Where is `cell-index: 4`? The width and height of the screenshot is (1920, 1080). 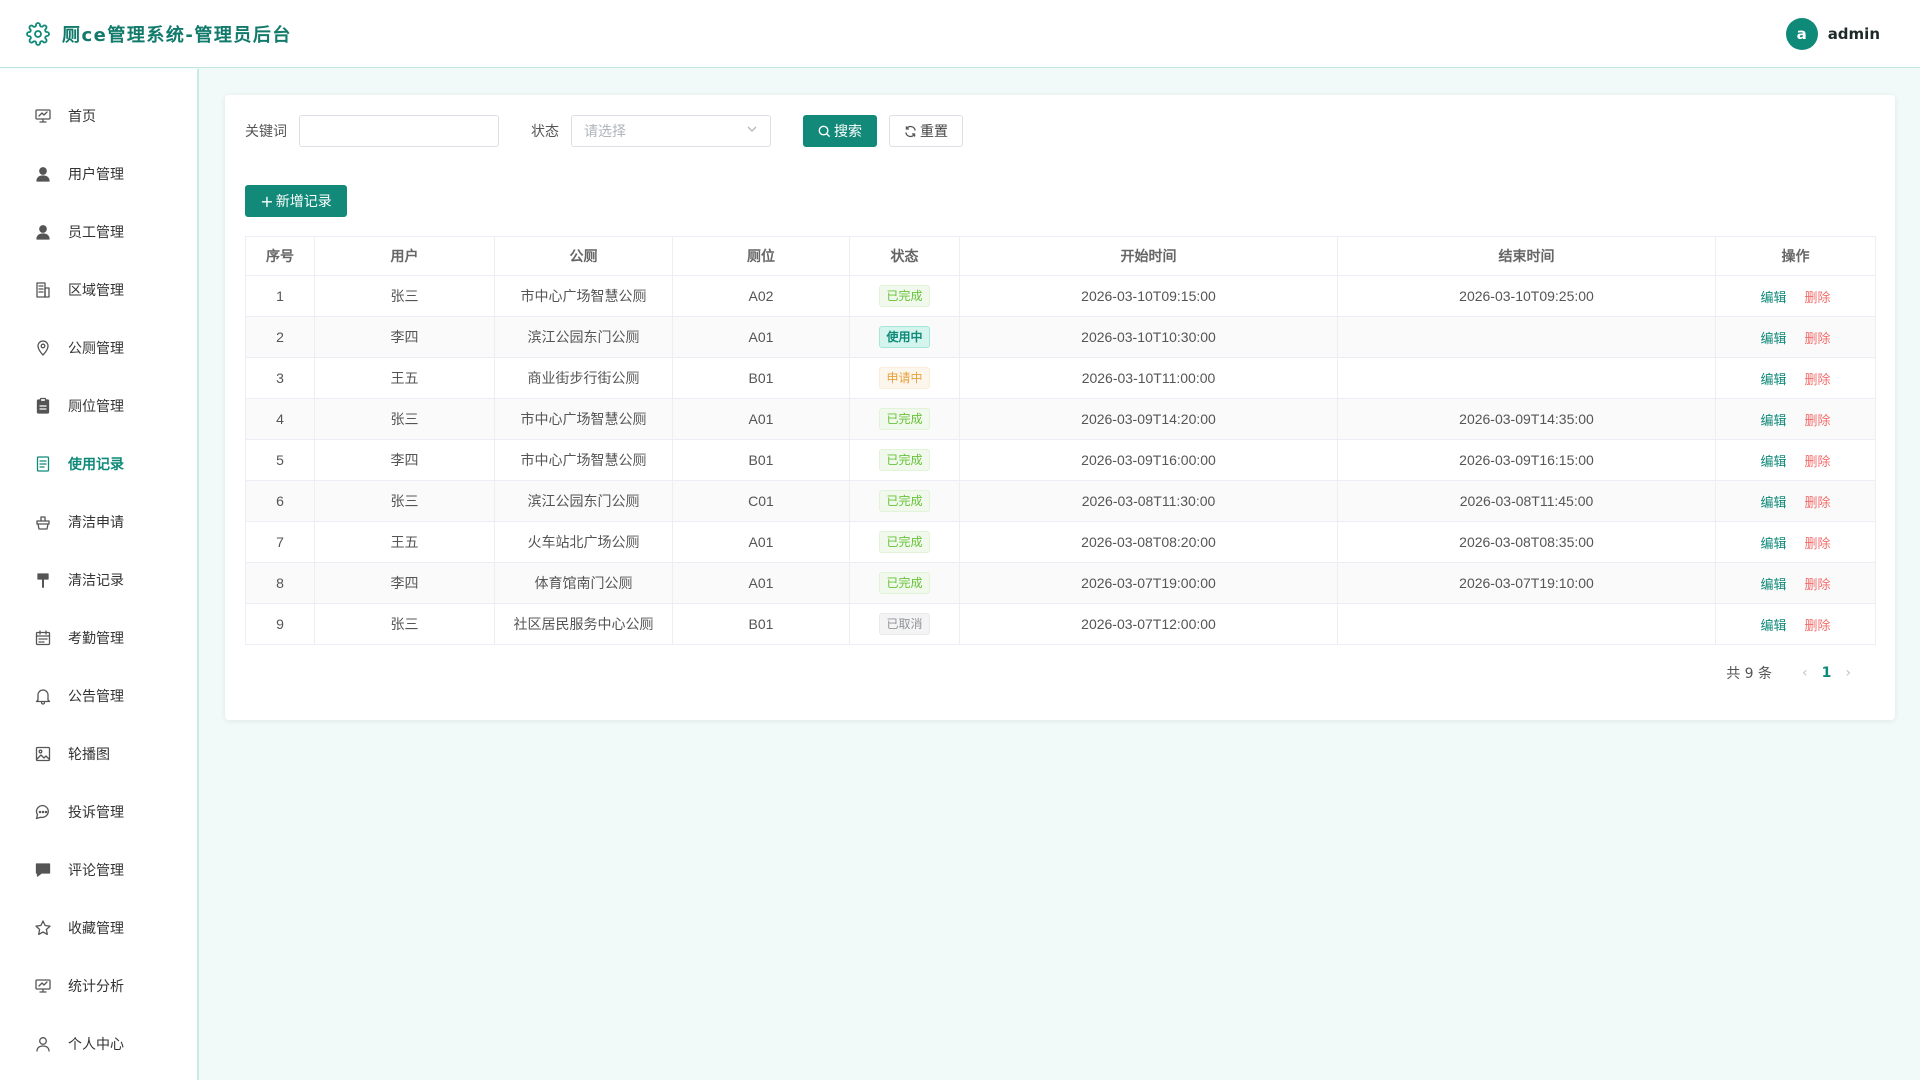
cell-index: 4 is located at coordinates (280, 419).